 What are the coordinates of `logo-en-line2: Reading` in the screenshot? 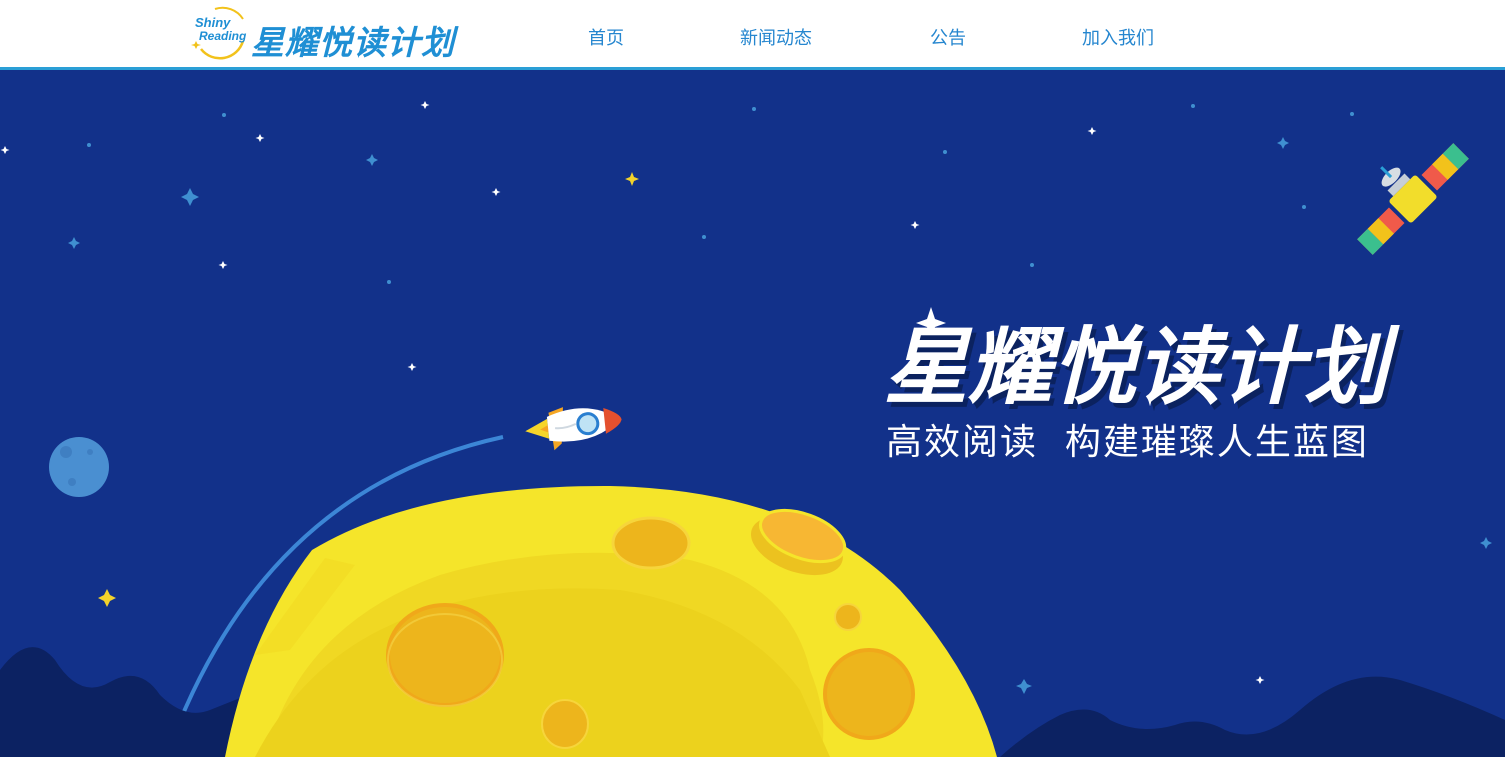 It's located at (223, 36).